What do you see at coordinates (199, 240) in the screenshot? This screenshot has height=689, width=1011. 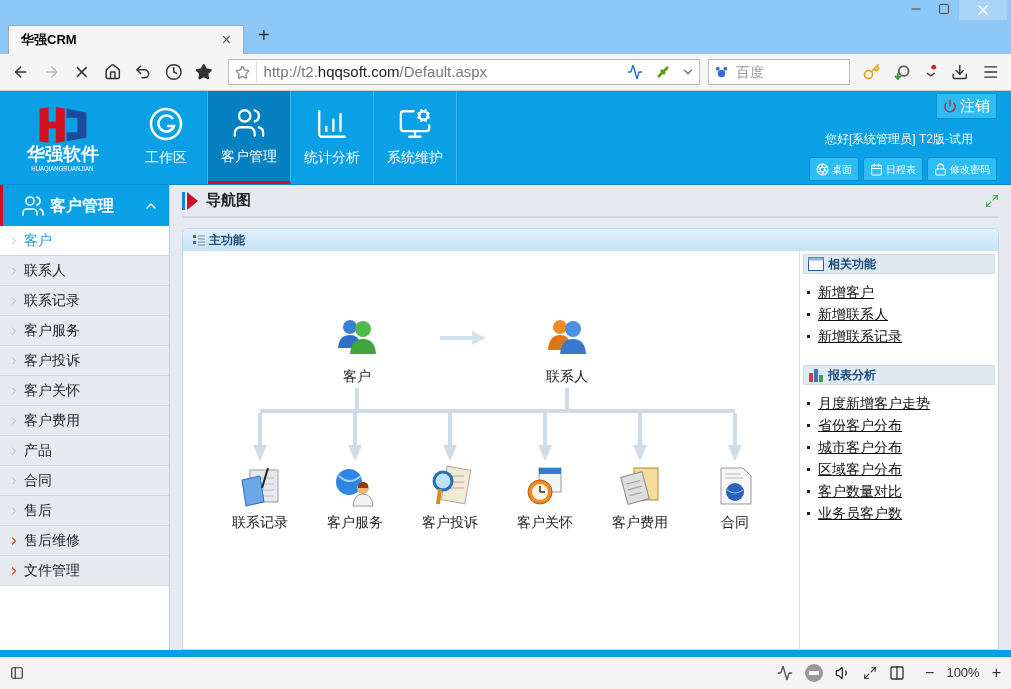 I see `list-icon` at bounding box center [199, 240].